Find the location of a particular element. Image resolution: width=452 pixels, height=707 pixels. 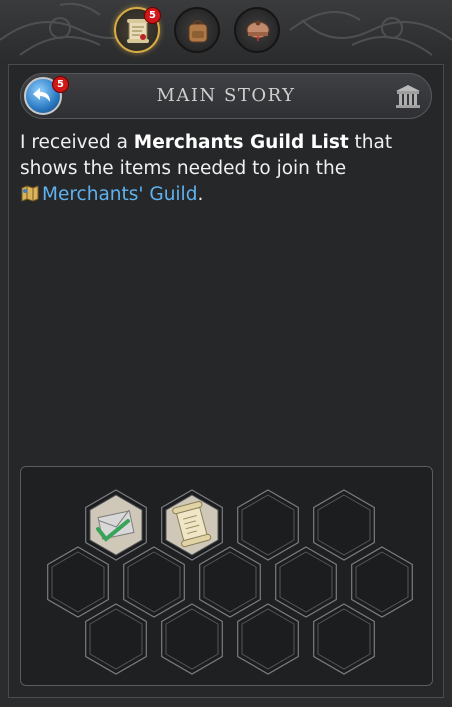

backpack-icon is located at coordinates (198, 31).